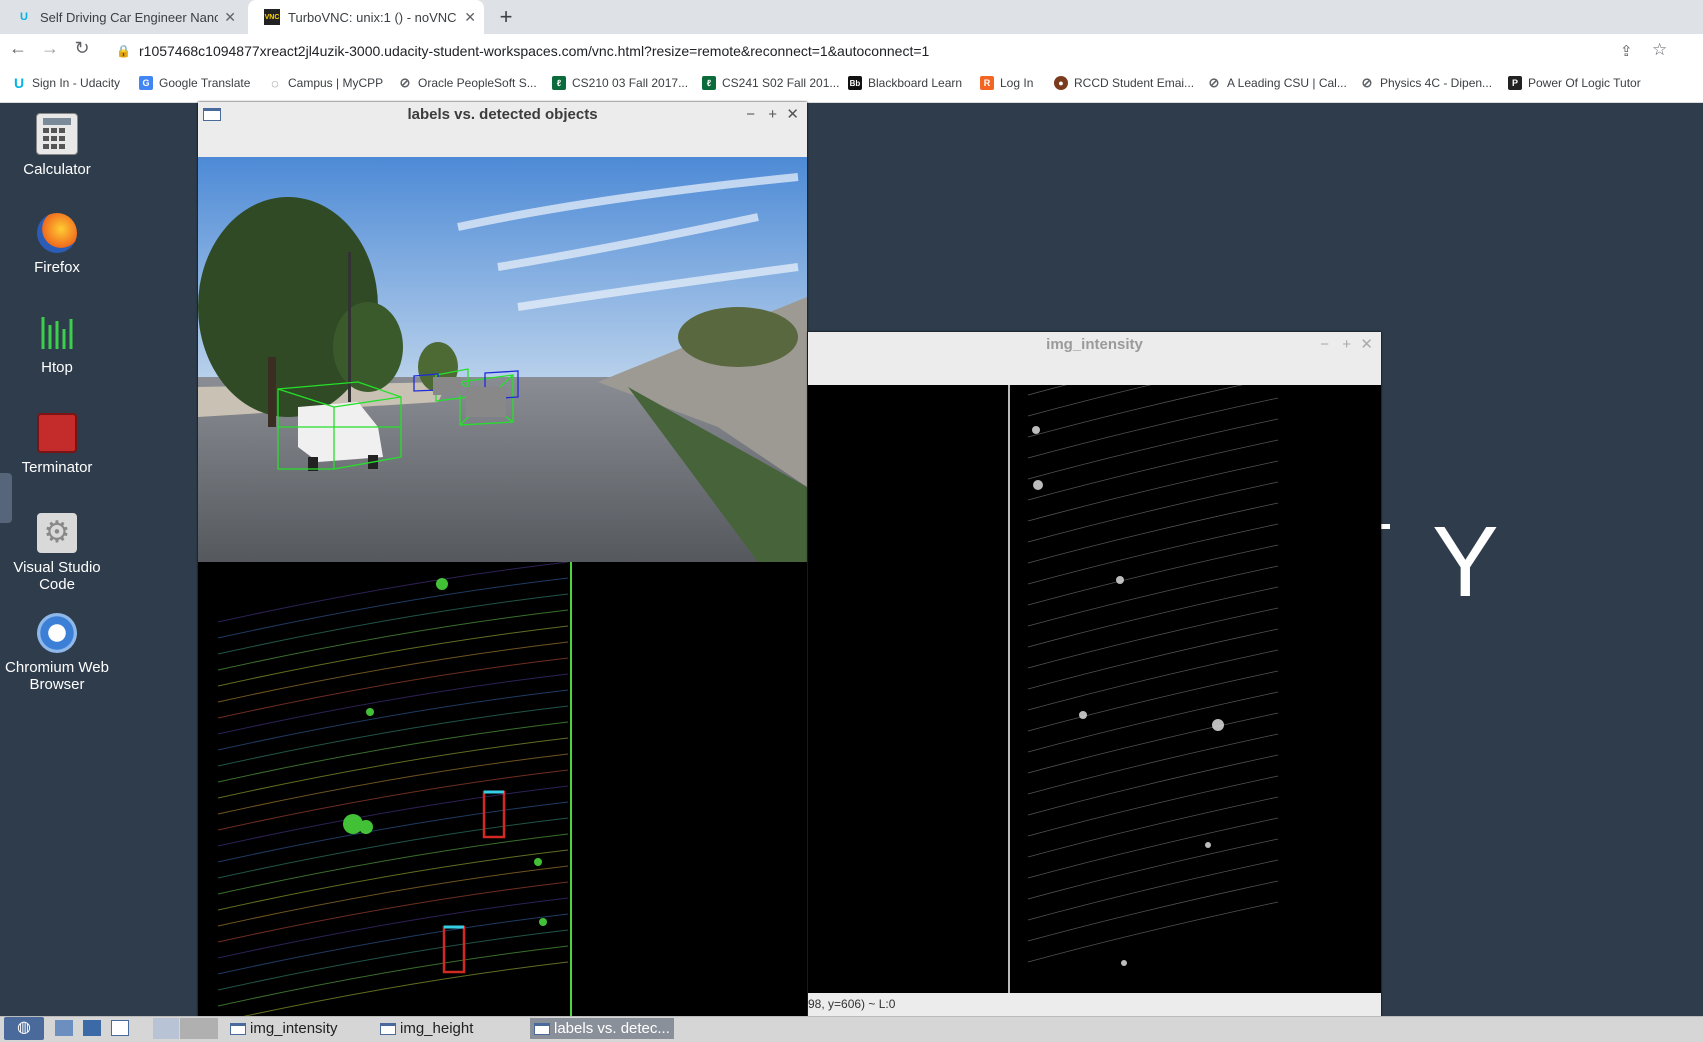 This screenshot has width=1703, height=1042. What do you see at coordinates (852, 1004) in the screenshot?
I see `status-text: 98, y=606) ~ L:0` at bounding box center [852, 1004].